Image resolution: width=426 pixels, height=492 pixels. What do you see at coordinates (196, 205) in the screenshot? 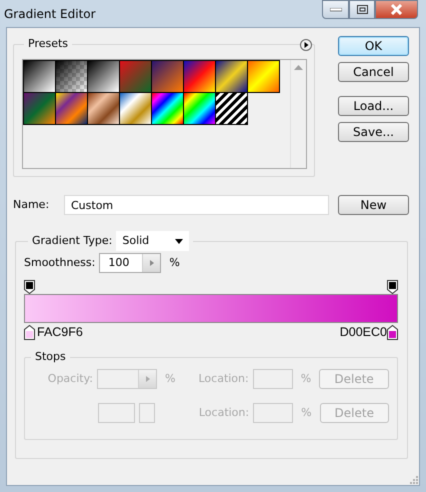
I see `name-field: Custom` at bounding box center [196, 205].